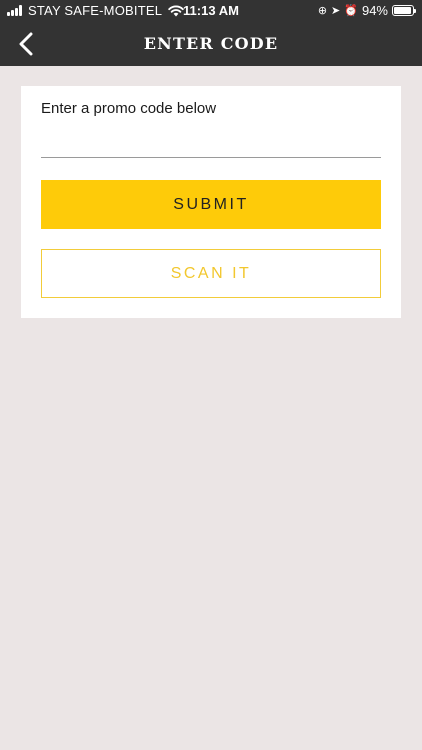  I want to click on battery-fill, so click(402, 10).